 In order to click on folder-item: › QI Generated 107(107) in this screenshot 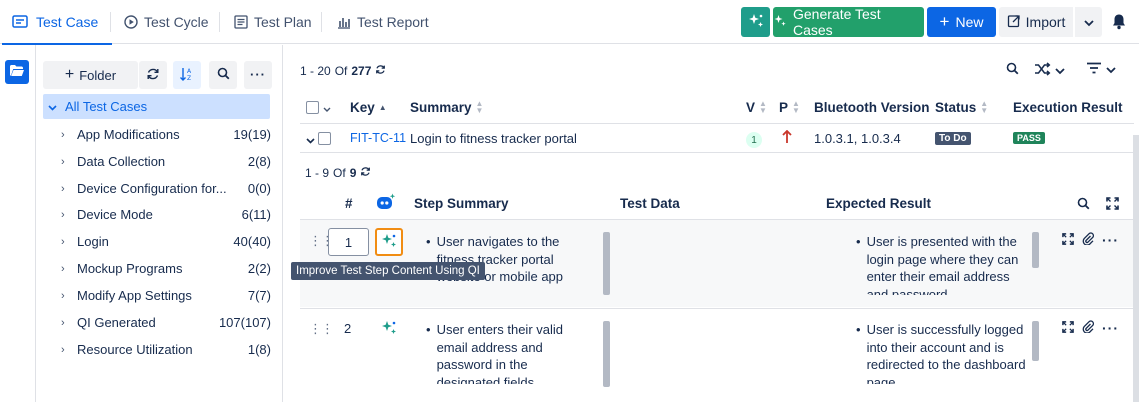, I will do `click(166, 322)`.